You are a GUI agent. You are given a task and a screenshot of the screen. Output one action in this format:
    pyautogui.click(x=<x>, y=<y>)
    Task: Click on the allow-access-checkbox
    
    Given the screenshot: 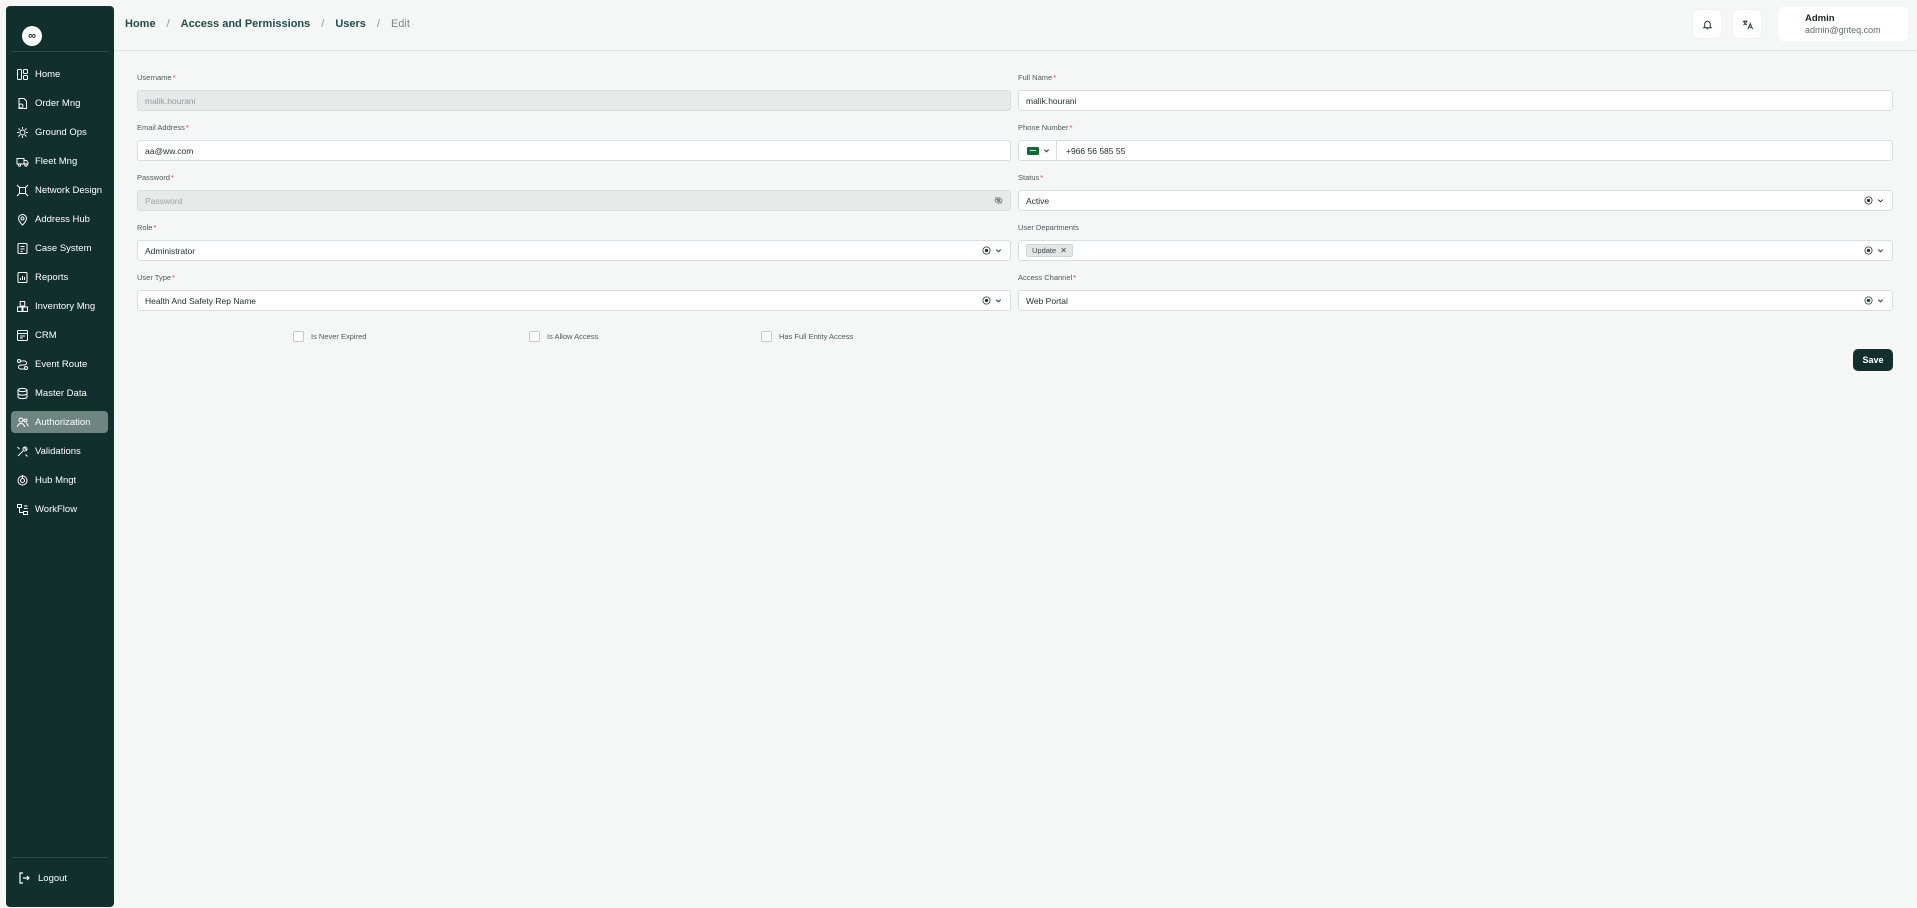 What is the action you would take?
    pyautogui.click(x=534, y=336)
    